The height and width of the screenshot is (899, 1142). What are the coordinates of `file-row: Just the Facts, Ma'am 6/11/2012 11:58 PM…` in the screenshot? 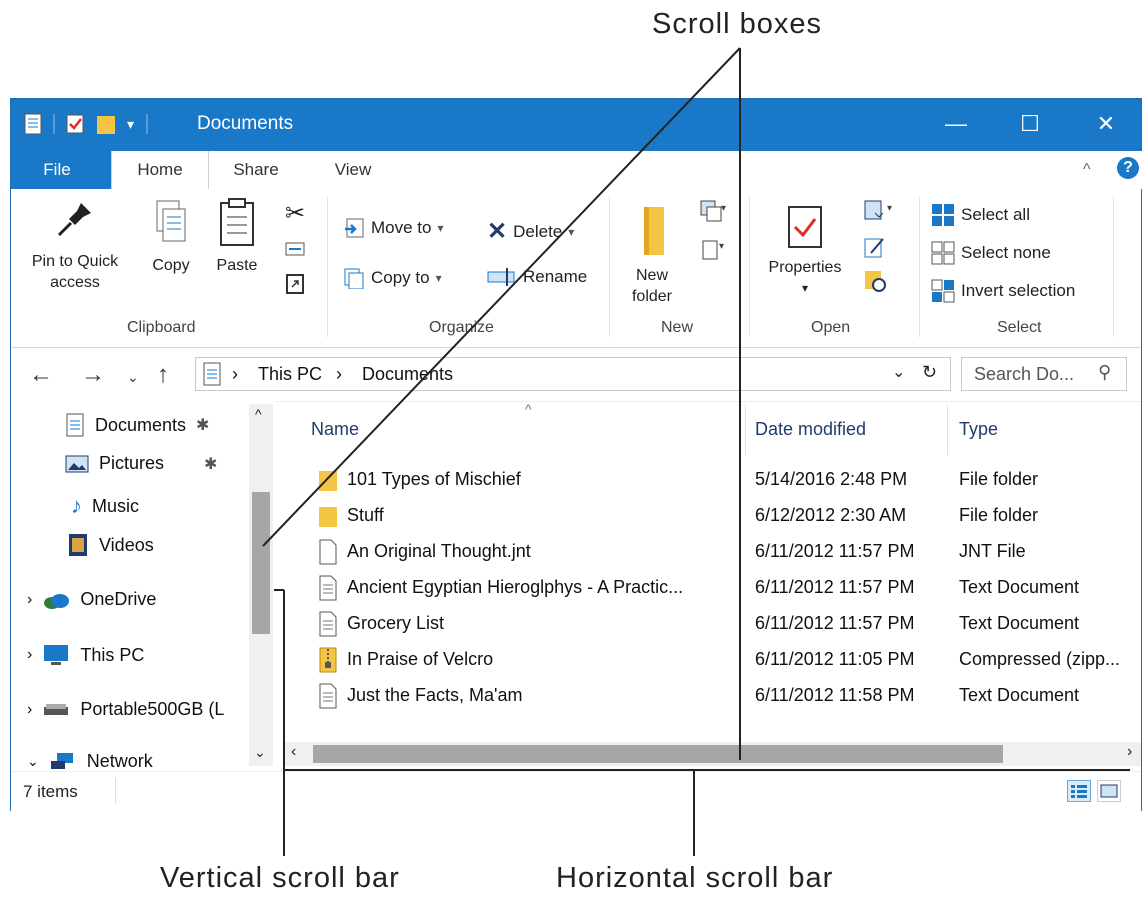 It's located at (708, 697).